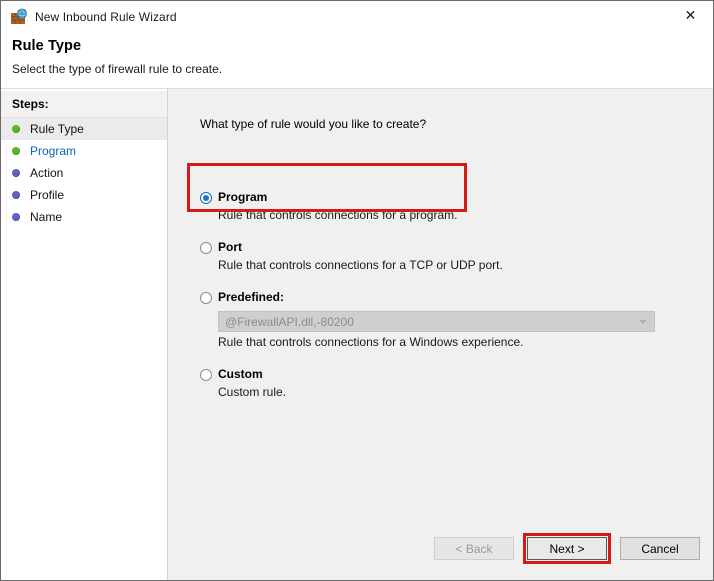  I want to click on sidebar-item-label: Program, so click(53, 151).